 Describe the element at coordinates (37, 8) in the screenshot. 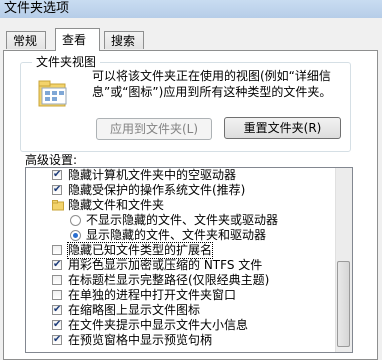

I see `window-title: 文件夹选项` at that location.